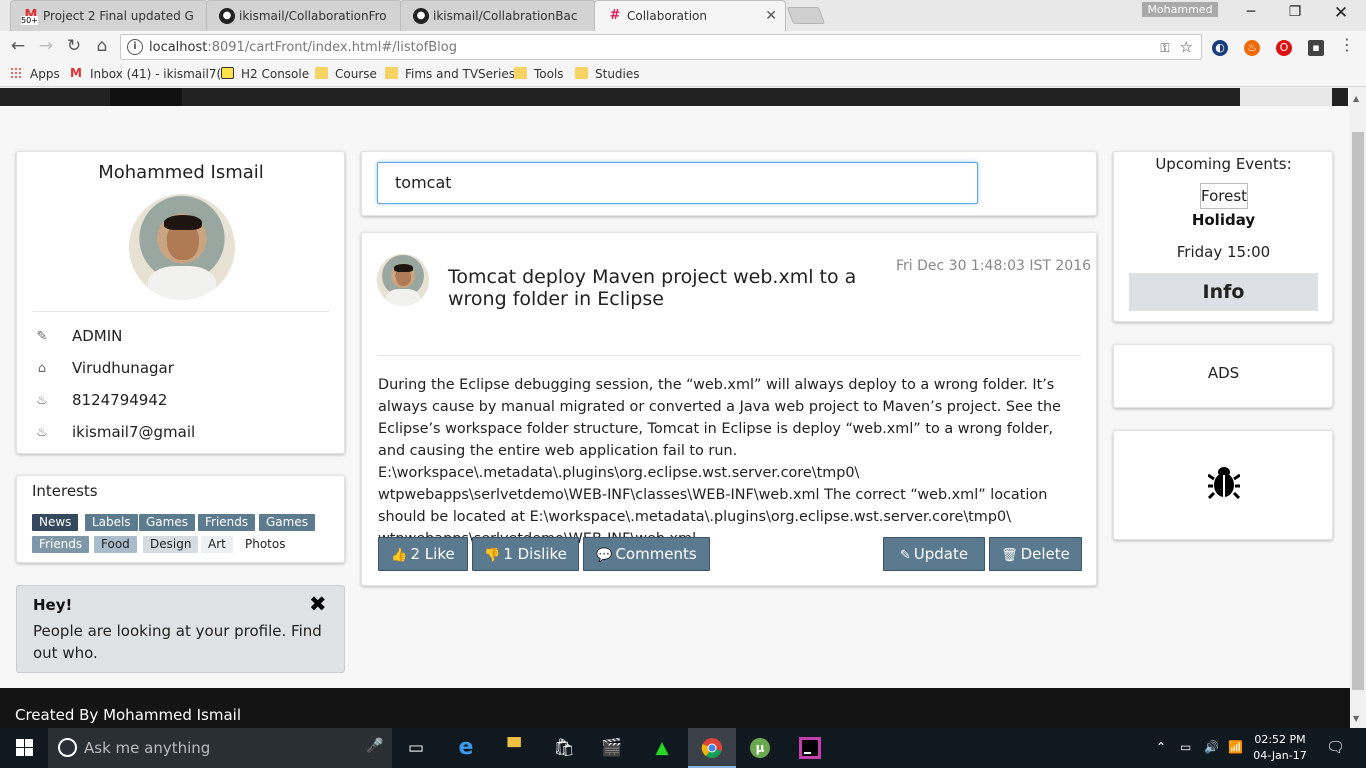 The image size is (1366, 768). What do you see at coordinates (1252, 48) in the screenshot?
I see `fire-extension-icon: ♨` at bounding box center [1252, 48].